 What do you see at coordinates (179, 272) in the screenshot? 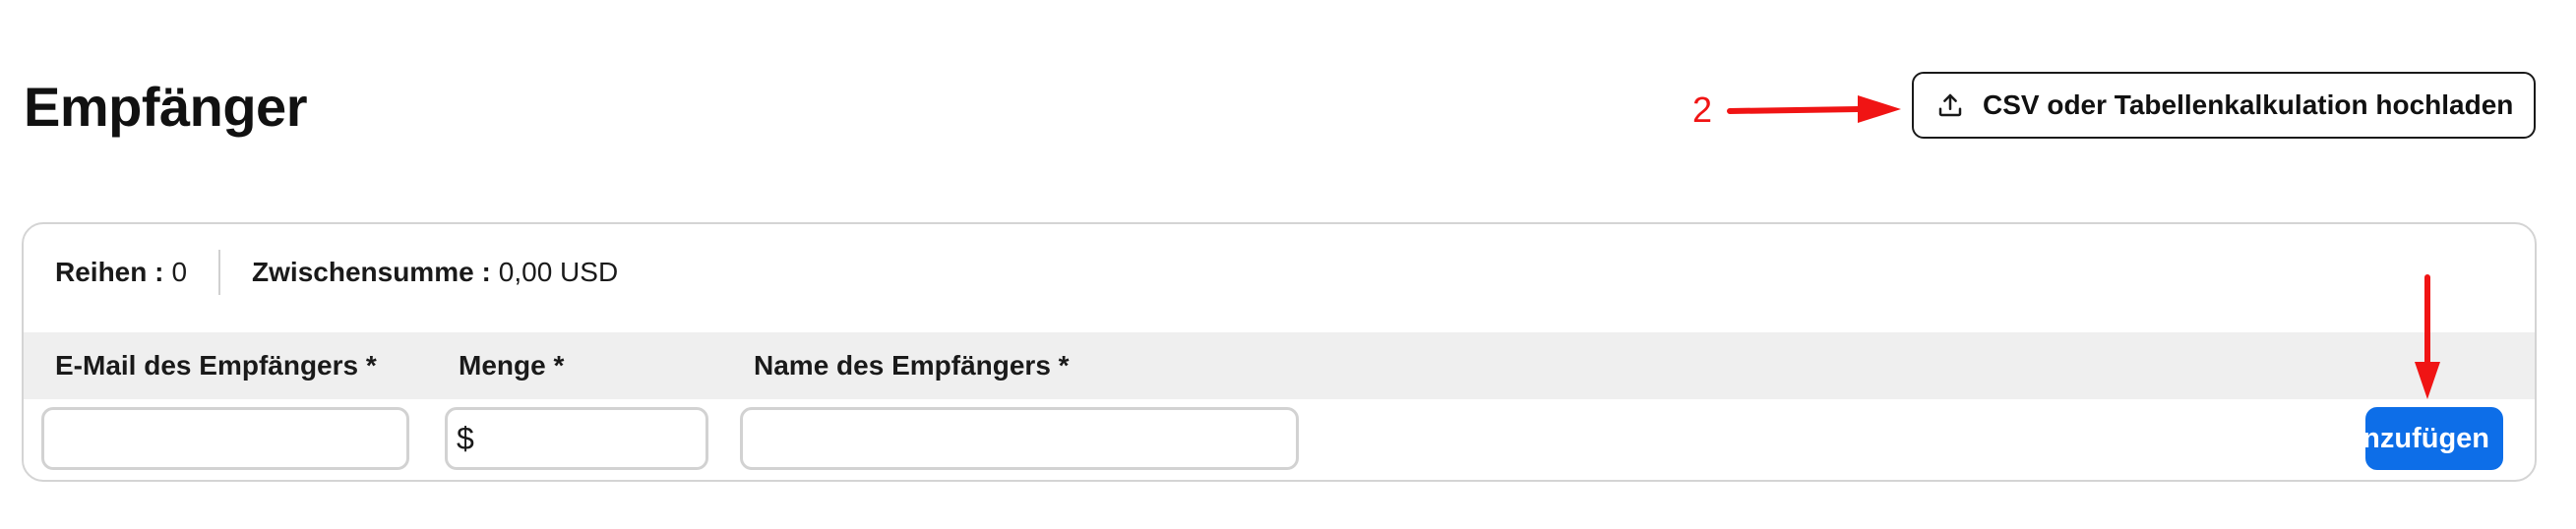
I see `rows-value: 0` at bounding box center [179, 272].